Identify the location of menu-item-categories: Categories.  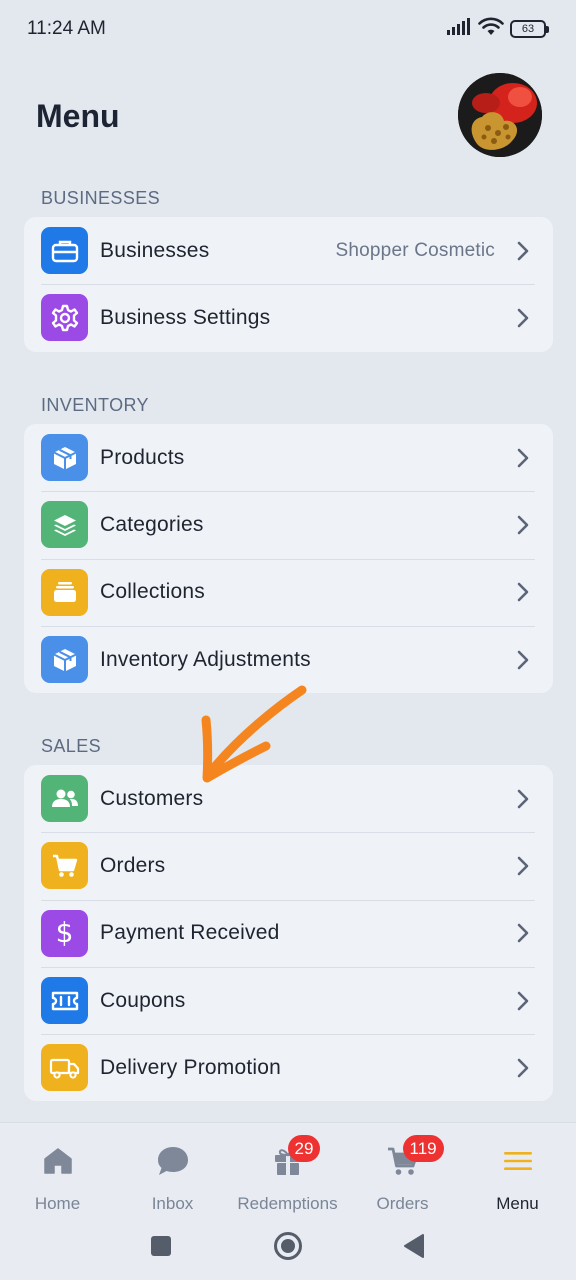
(288, 524).